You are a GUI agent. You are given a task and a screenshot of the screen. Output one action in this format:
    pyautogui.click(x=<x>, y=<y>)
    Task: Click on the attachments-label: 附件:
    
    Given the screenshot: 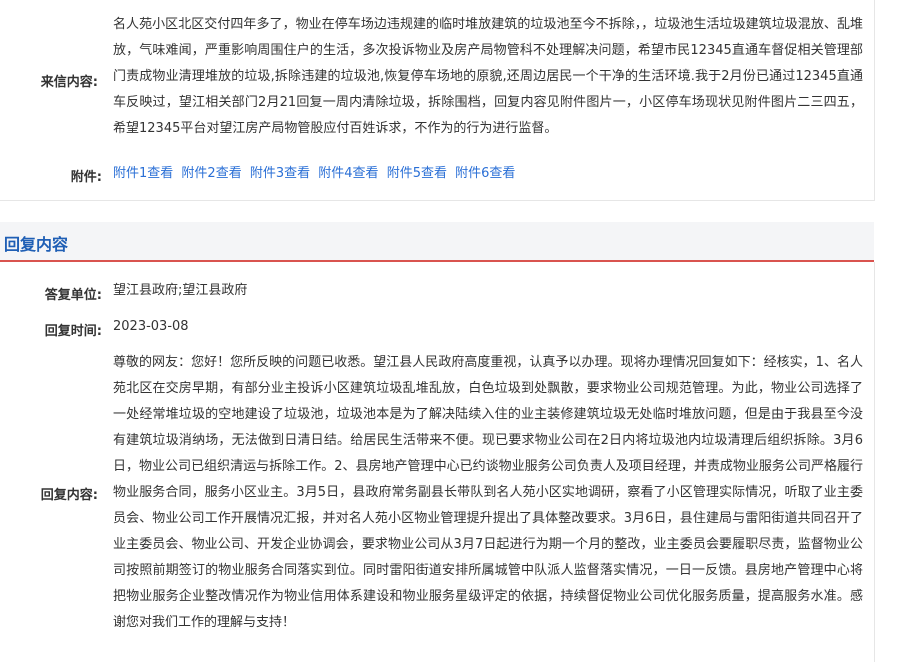 What is the action you would take?
    pyautogui.click(x=86, y=177)
    